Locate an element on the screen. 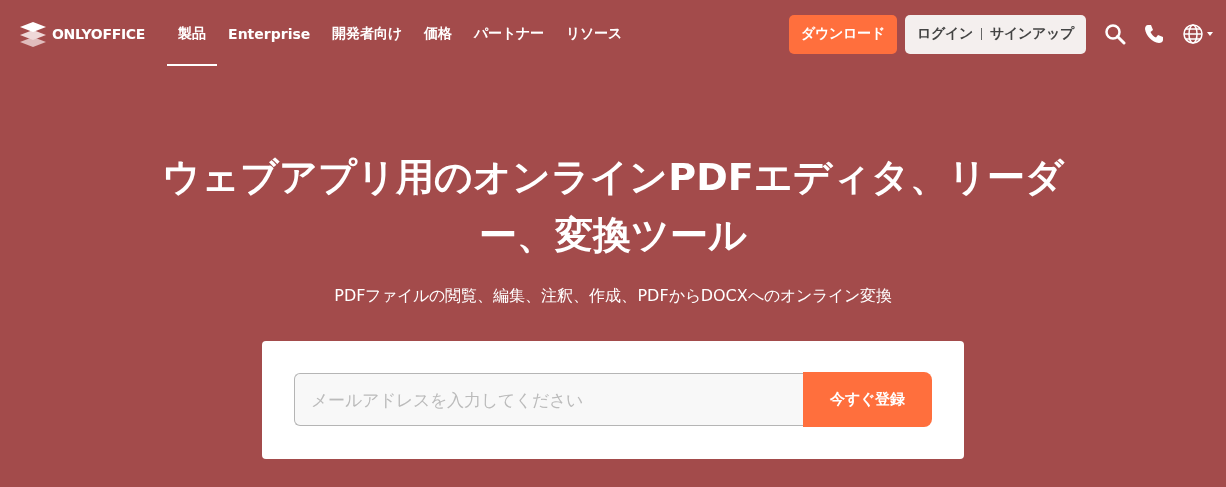 The height and width of the screenshot is (487, 1226). signup-link: サインアップ is located at coordinates (1032, 34).